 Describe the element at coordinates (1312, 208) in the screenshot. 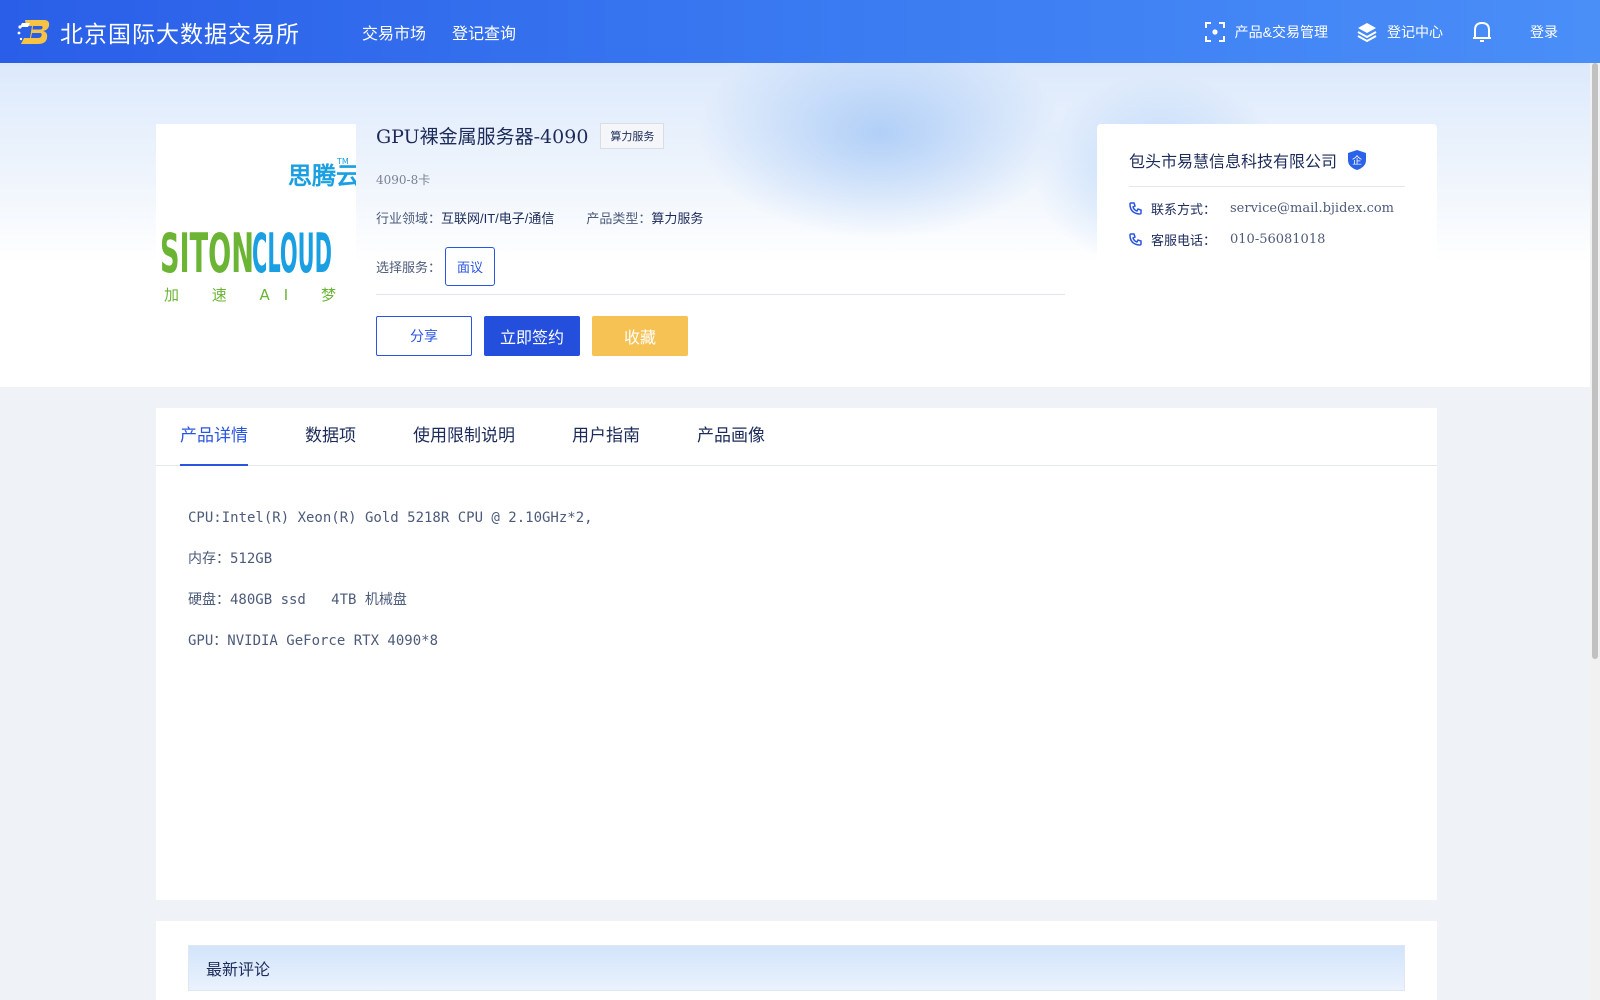

I see `contact-email: service@mail.bjidex.com` at that location.